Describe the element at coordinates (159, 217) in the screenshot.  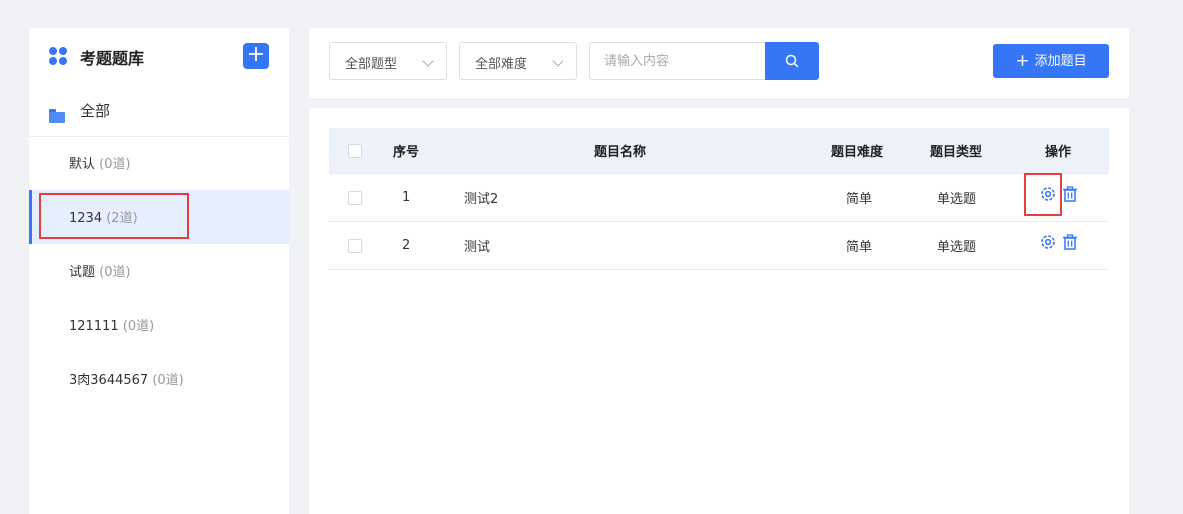
I see `sidebar-item-1234: 1234 (2道)` at that location.